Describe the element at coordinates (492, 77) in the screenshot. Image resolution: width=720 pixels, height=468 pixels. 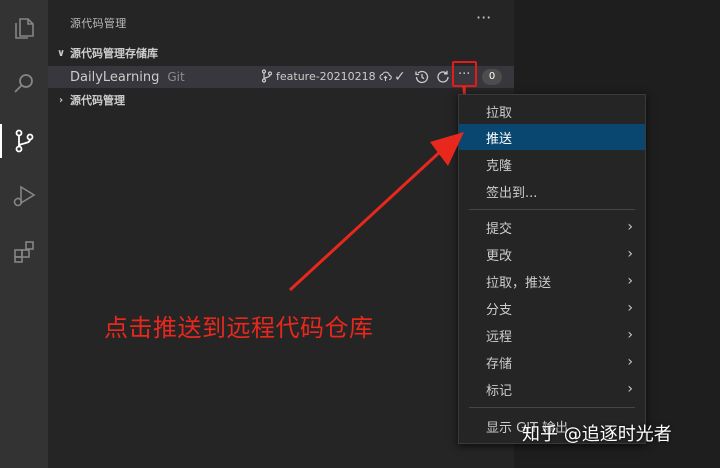
I see `changes-count-badge: 0` at that location.